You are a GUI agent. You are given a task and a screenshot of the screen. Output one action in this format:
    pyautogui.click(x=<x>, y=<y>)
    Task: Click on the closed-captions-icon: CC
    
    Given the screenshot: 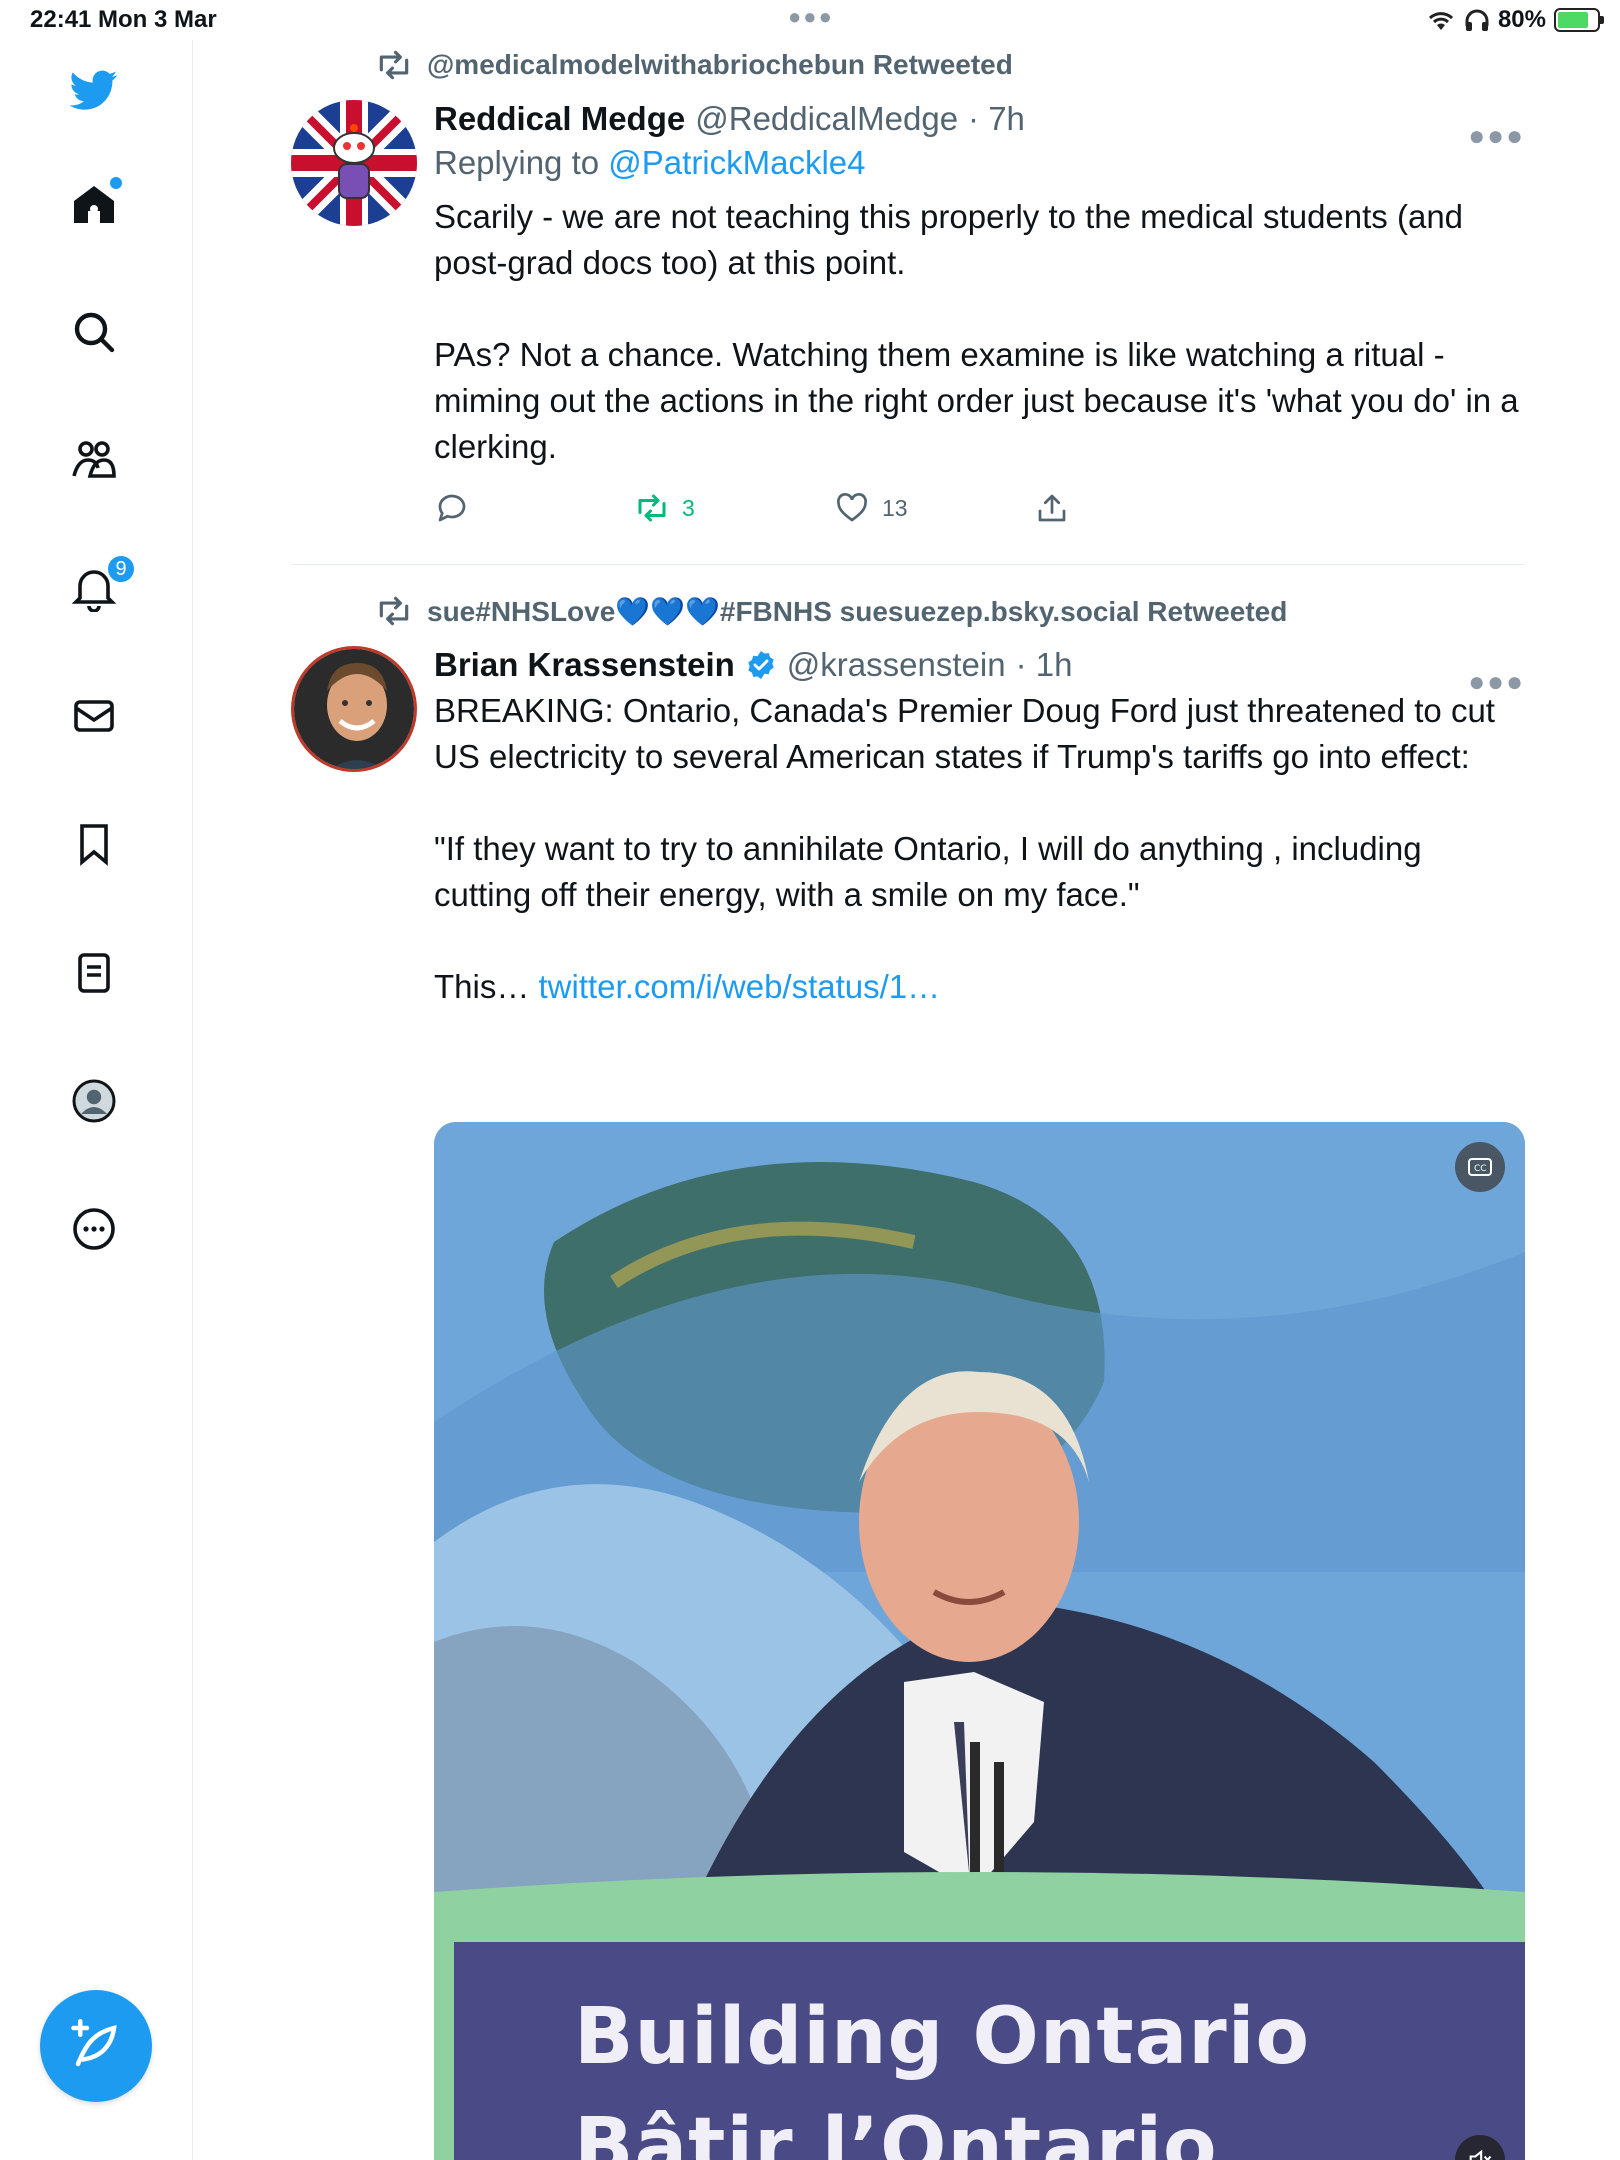 What is the action you would take?
    pyautogui.click(x=1480, y=1167)
    